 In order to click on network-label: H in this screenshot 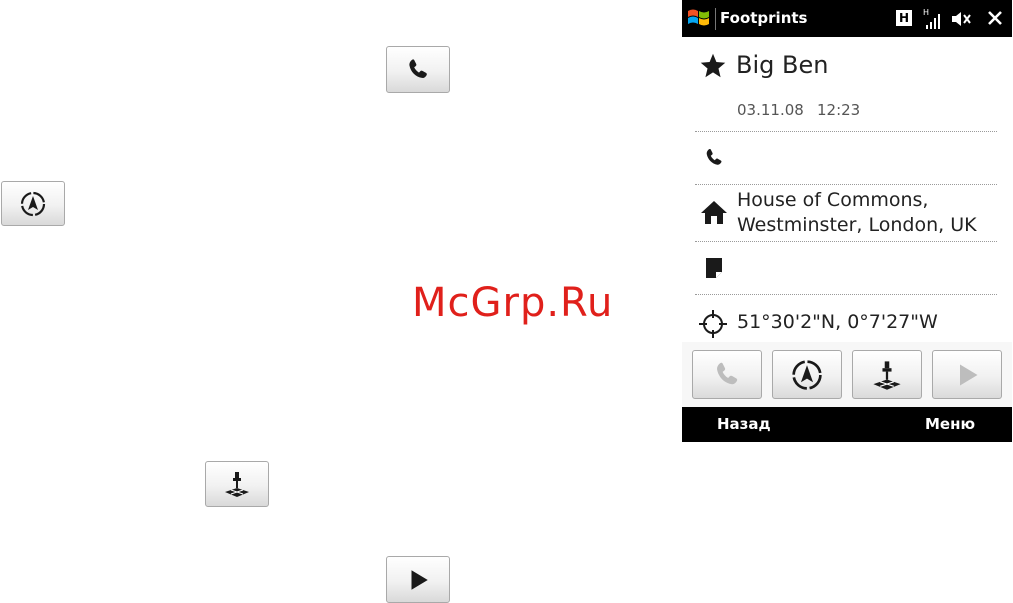, I will do `click(926, 12)`.